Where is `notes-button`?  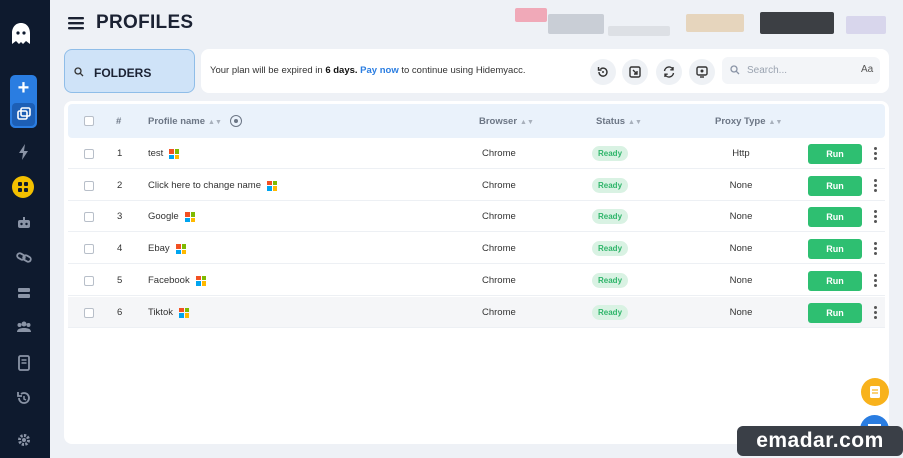
notes-button is located at coordinates (875, 392).